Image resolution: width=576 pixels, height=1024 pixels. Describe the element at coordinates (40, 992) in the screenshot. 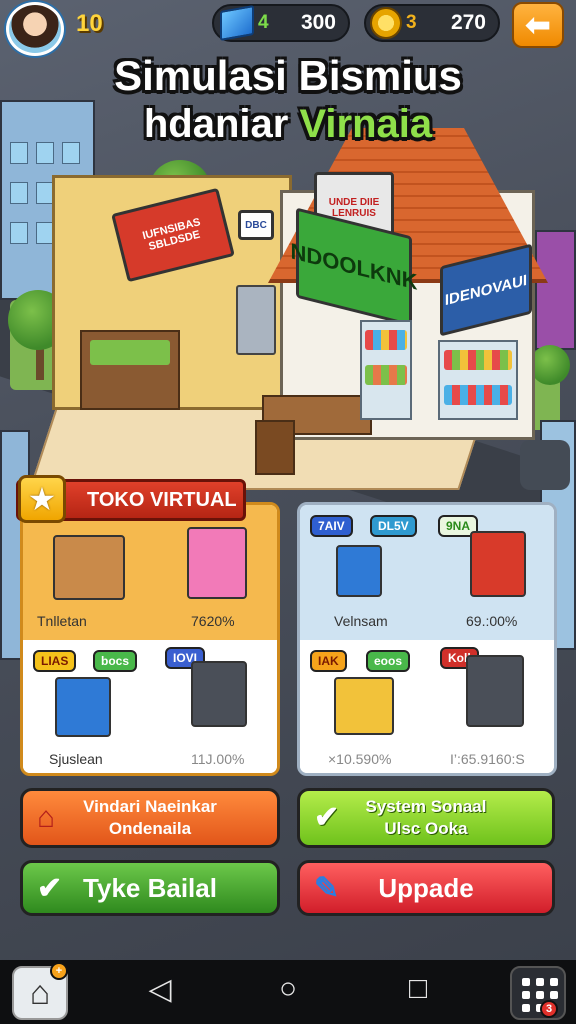

I see `home-icon: ⌂` at that location.